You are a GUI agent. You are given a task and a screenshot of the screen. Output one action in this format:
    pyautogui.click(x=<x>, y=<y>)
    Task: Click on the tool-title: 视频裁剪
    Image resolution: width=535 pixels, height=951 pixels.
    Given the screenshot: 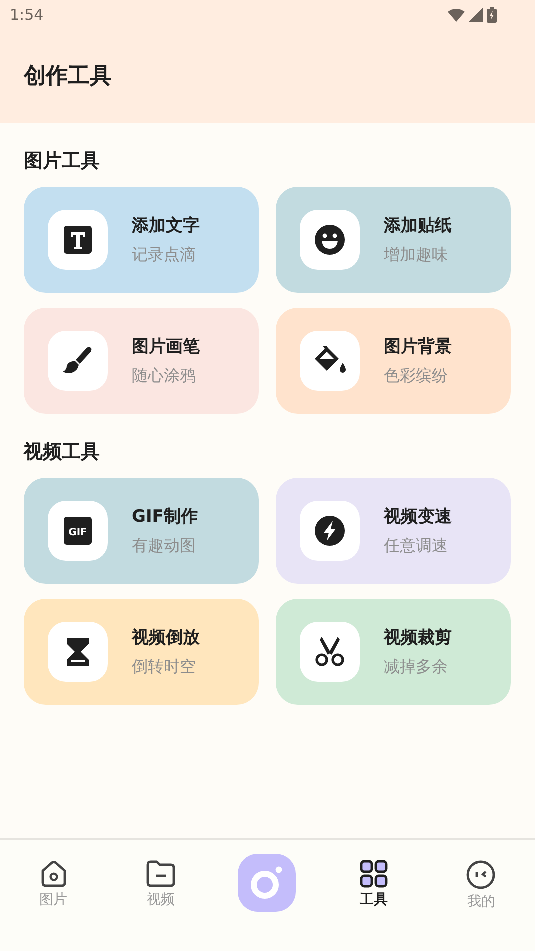 What is the action you would take?
    pyautogui.click(x=418, y=638)
    